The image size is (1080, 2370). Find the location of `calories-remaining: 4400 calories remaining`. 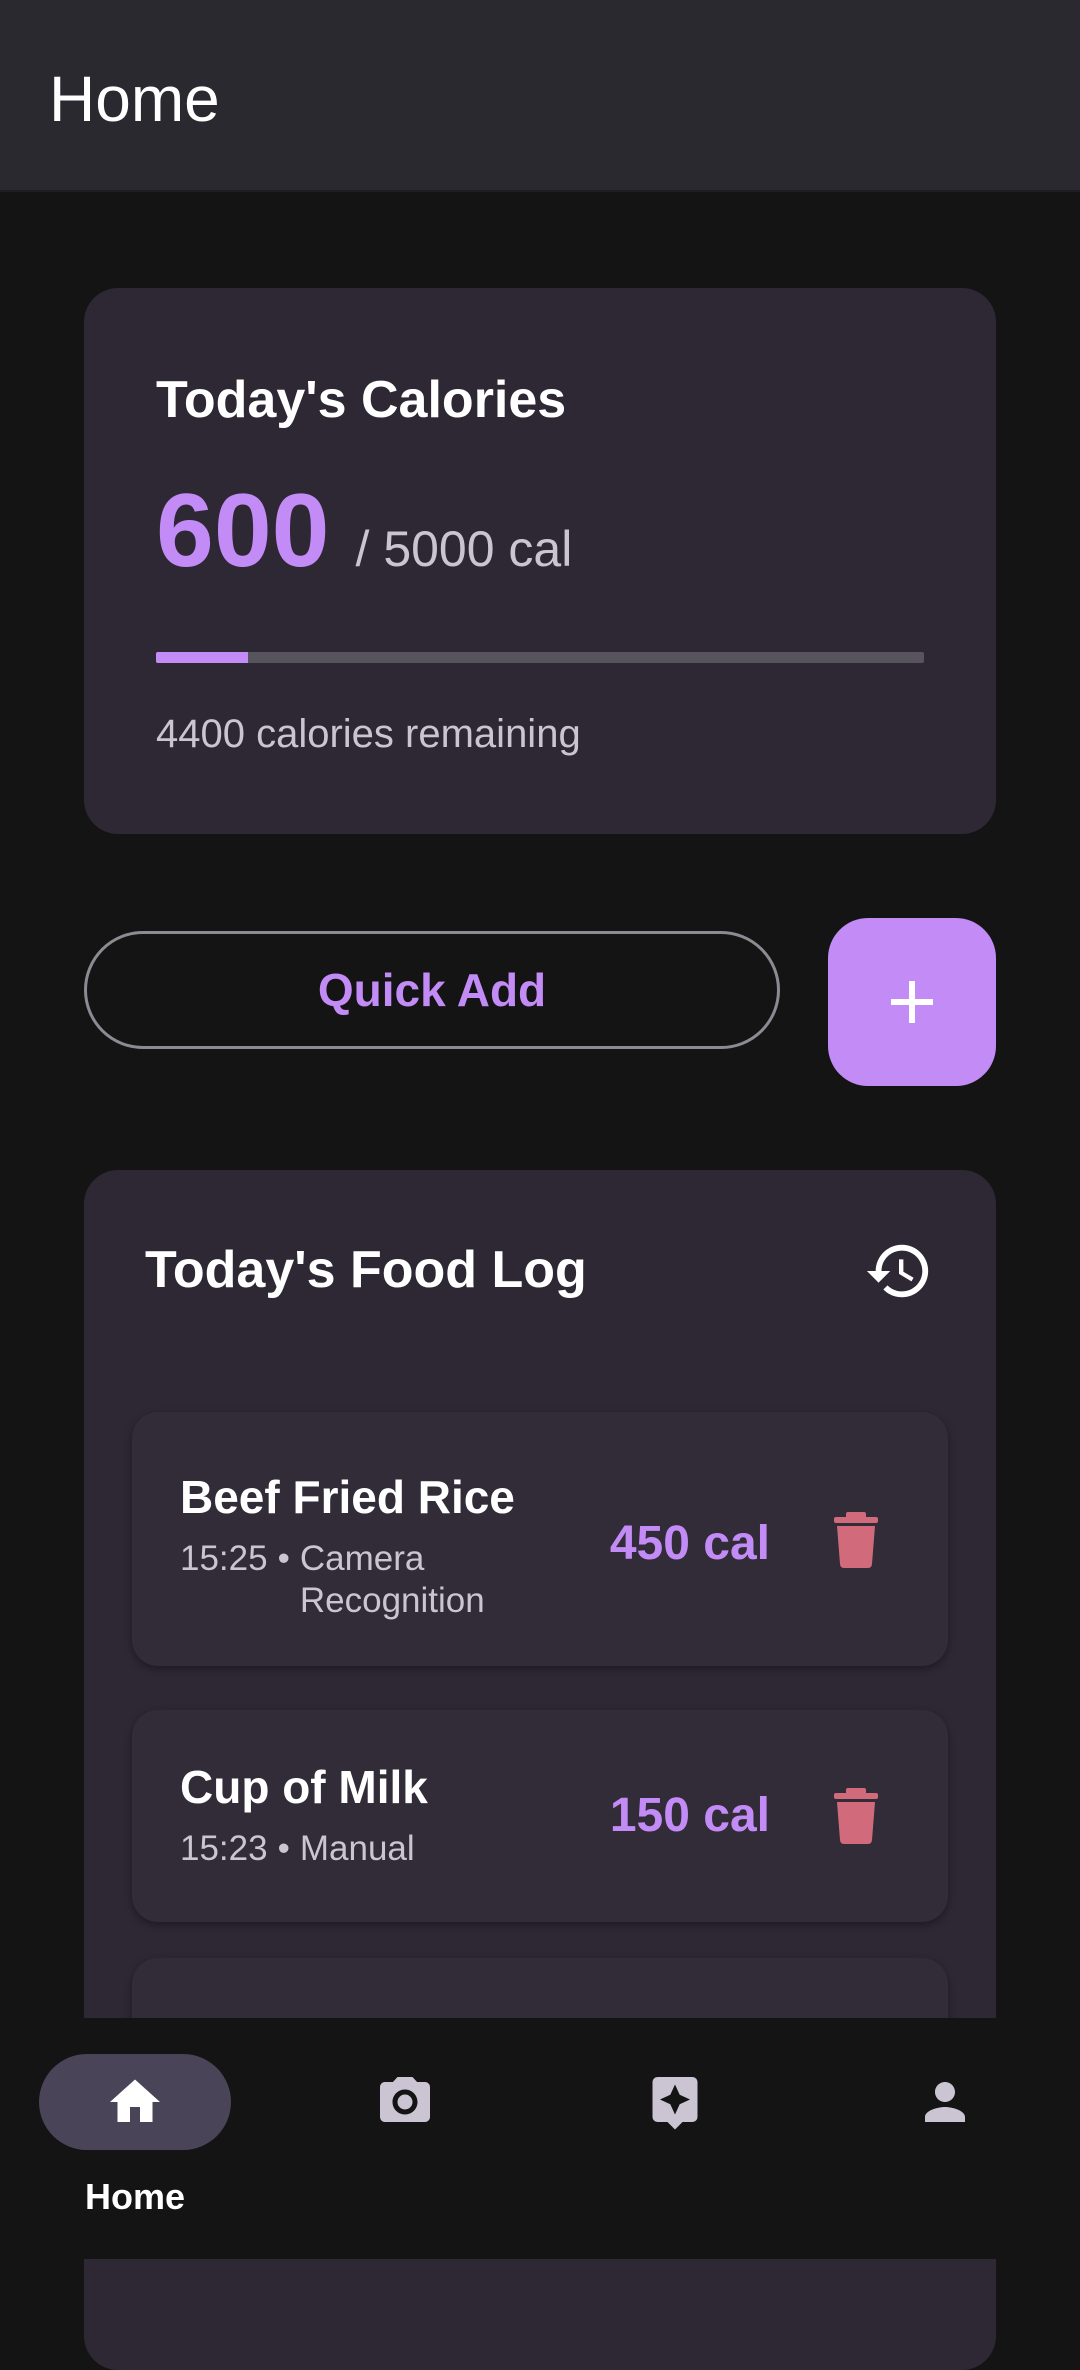

calories-remaining: 4400 calories remaining is located at coordinates (368, 734).